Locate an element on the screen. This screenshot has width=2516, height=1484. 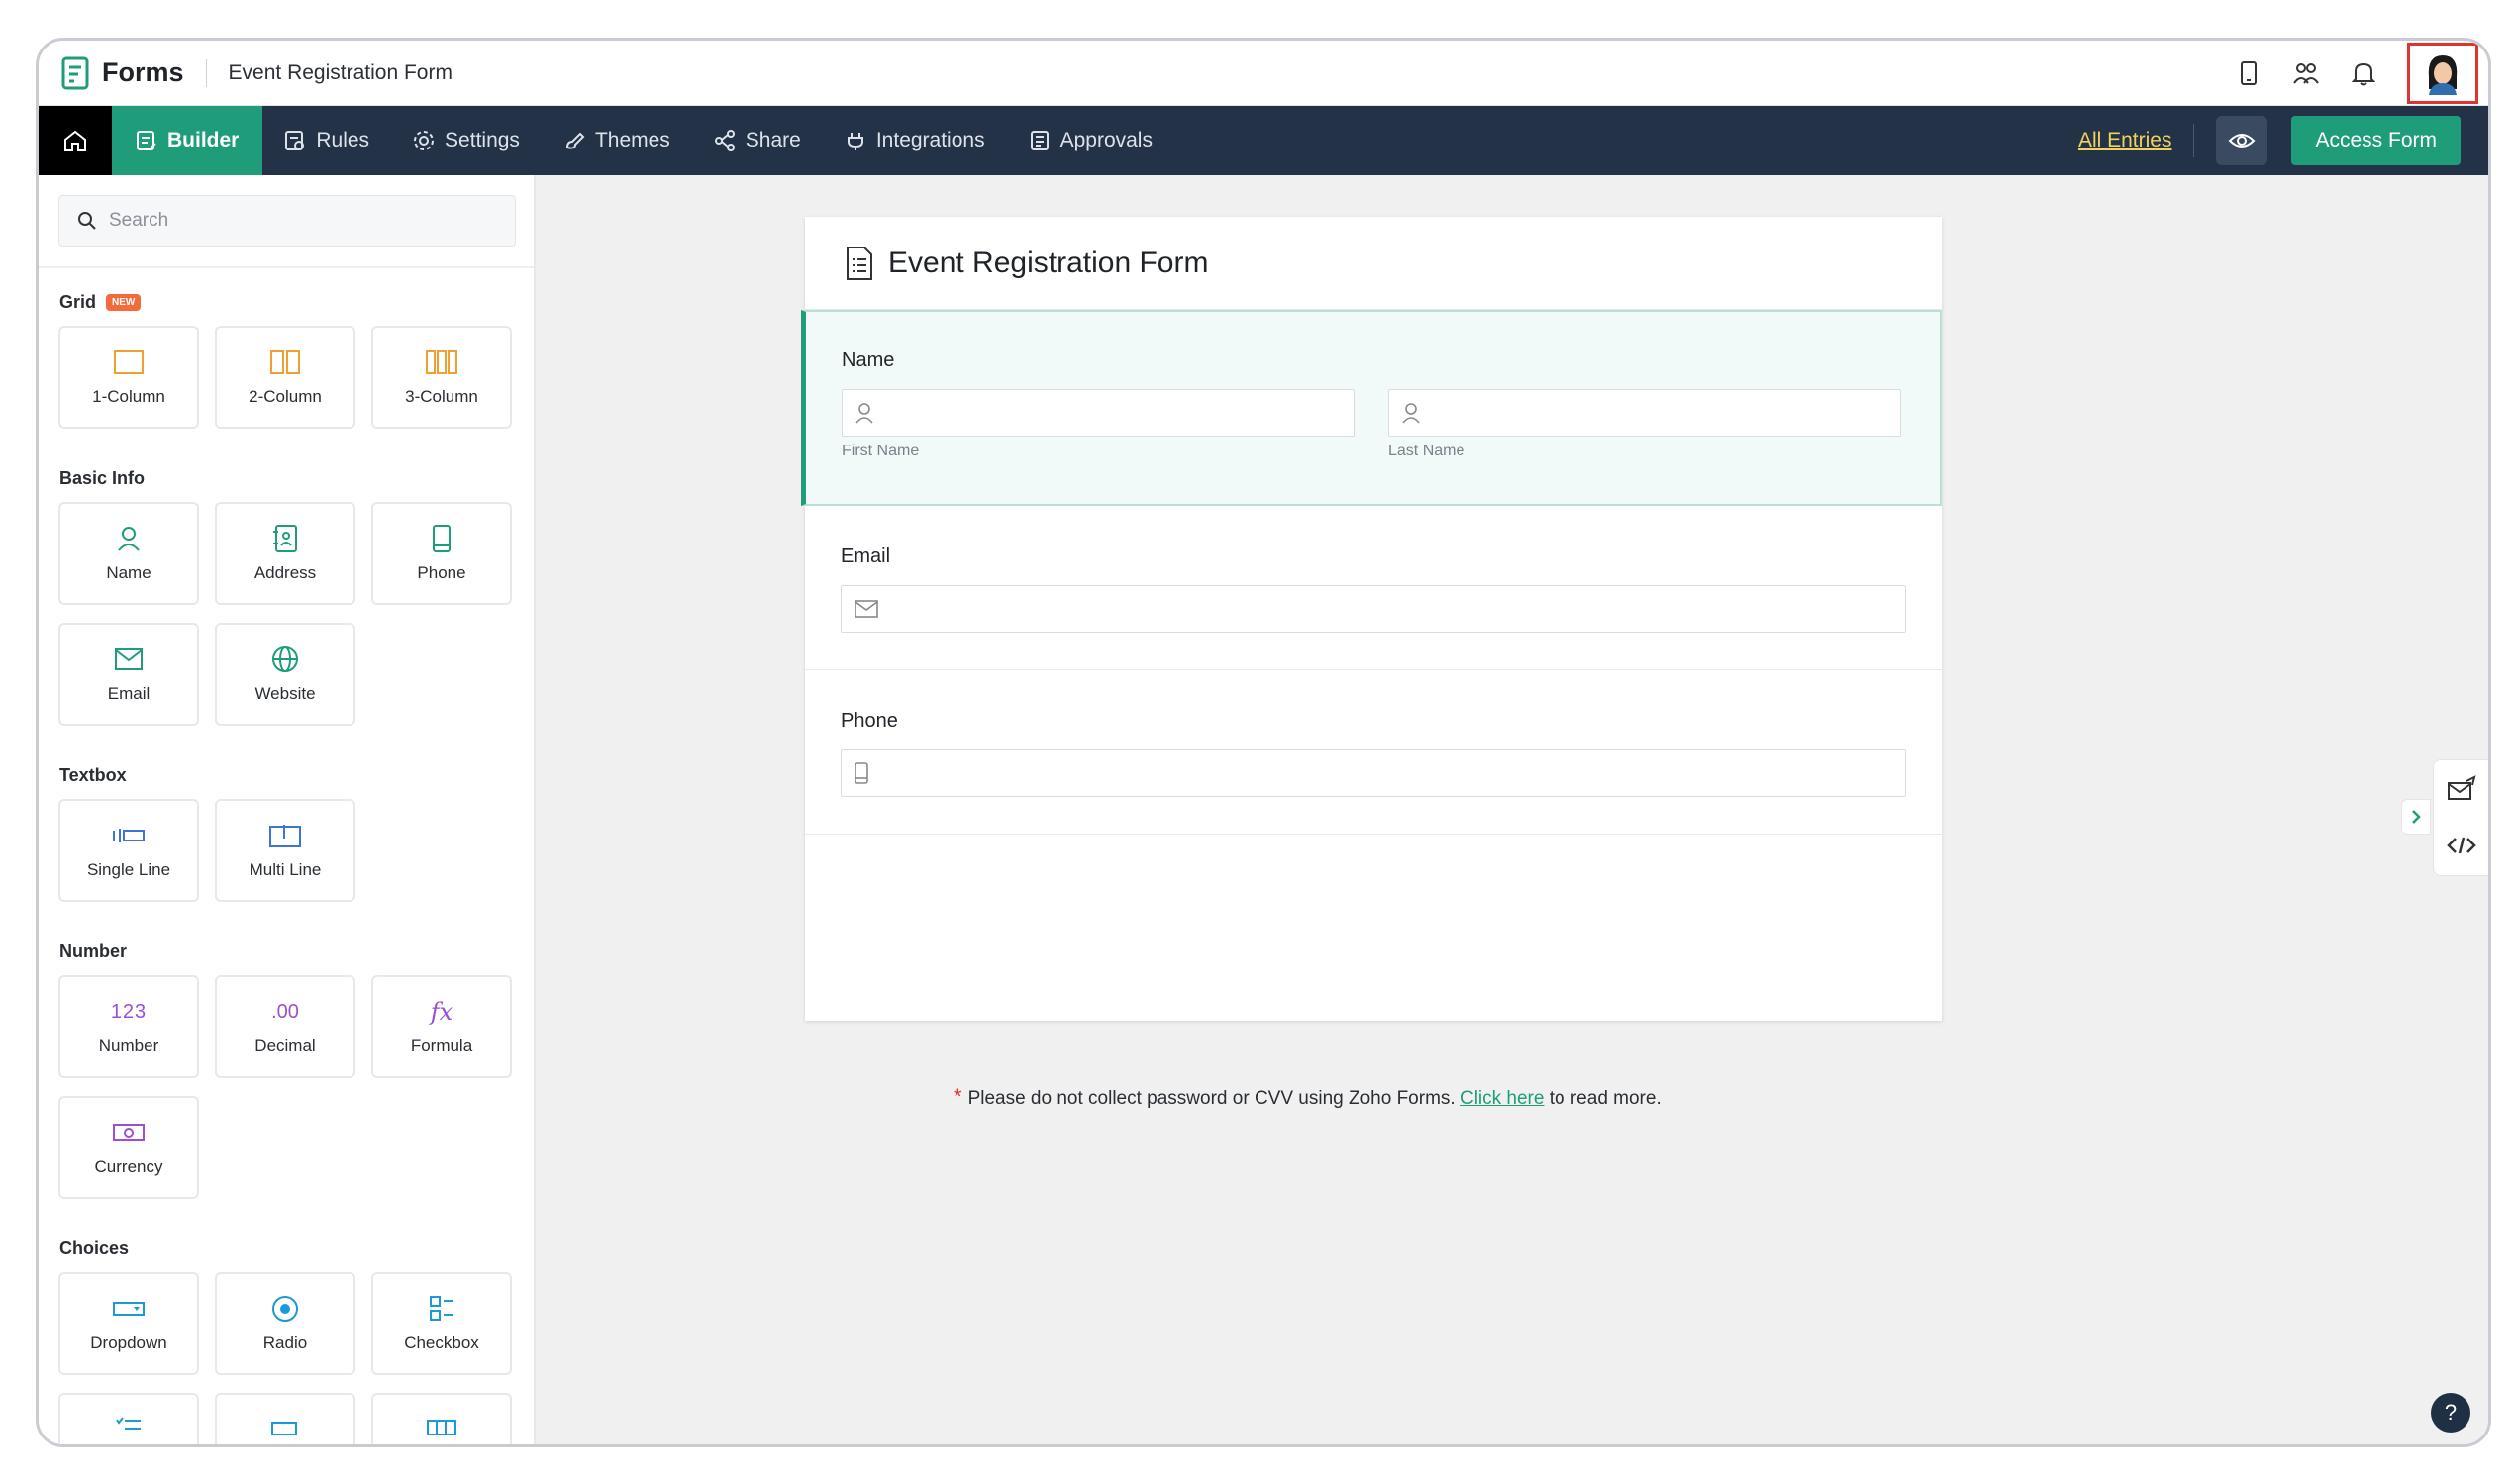
tile-1-column: 1-Column is located at coordinates (128, 377).